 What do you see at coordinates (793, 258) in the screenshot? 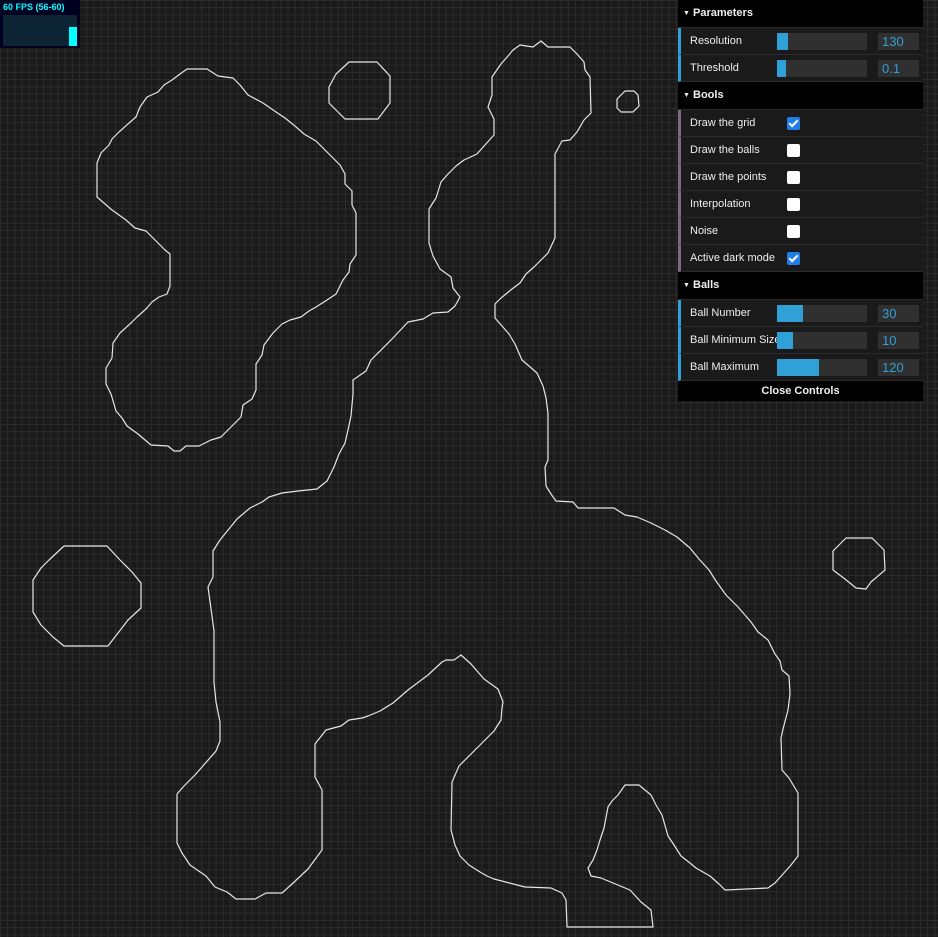
I see `dark-mode-checkbox` at bounding box center [793, 258].